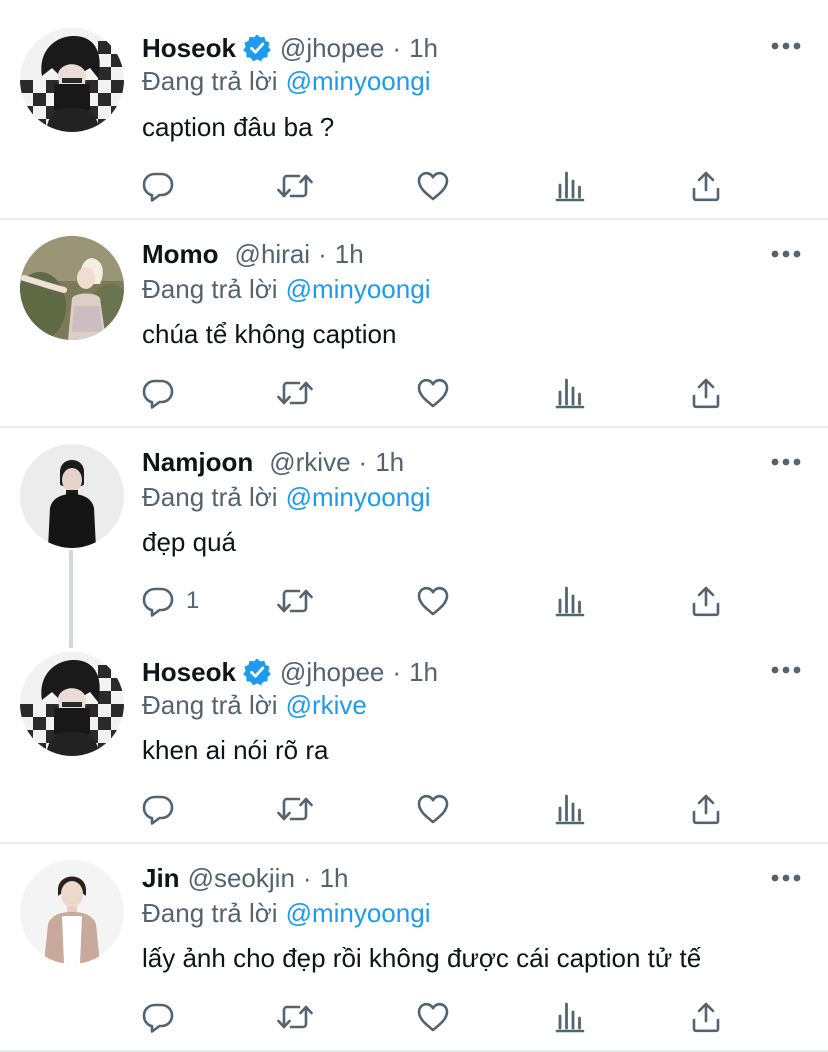  I want to click on tweet-text: khen ai nói rõ ra, so click(235, 750).